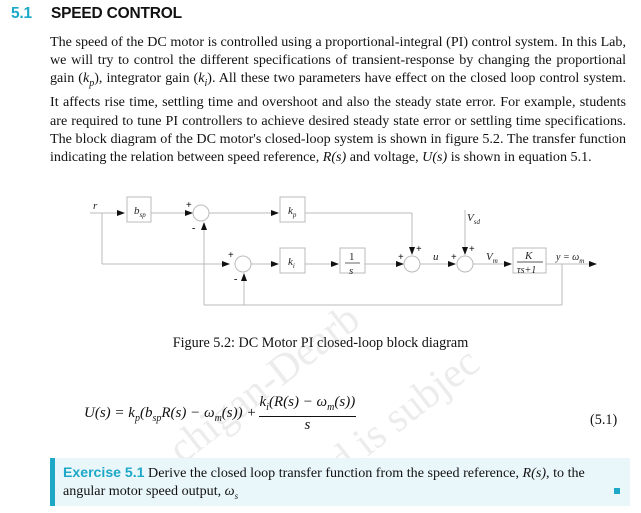 This screenshot has width=641, height=513. What do you see at coordinates (384, 157) in the screenshot?
I see `para-text: and voltage,` at bounding box center [384, 157].